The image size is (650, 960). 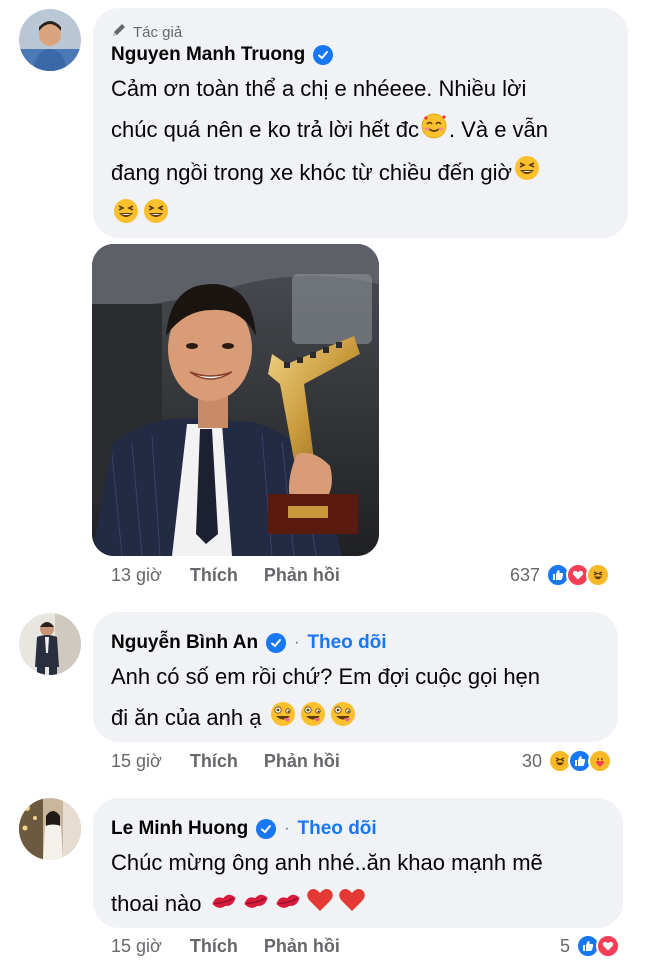 What do you see at coordinates (184, 643) in the screenshot?
I see `author-name: Nguyễn Bình An` at bounding box center [184, 643].